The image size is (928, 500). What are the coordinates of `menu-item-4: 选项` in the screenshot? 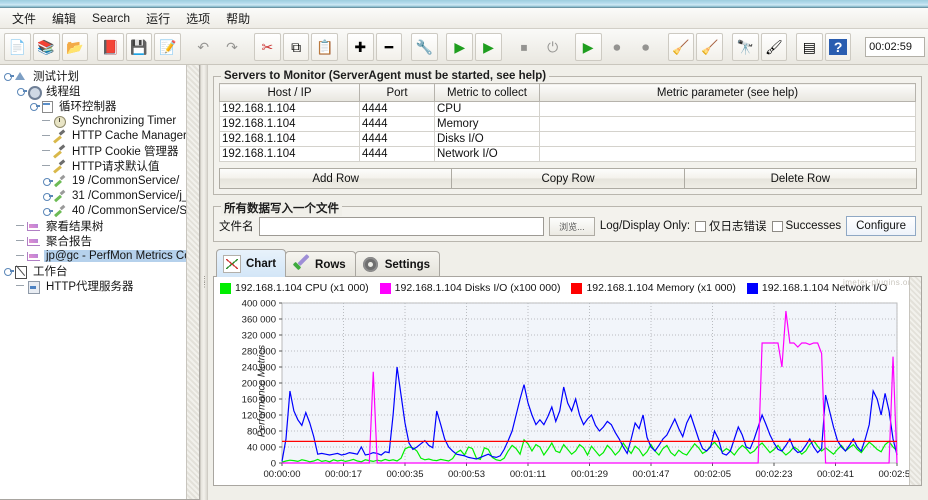 It's located at (198, 18).